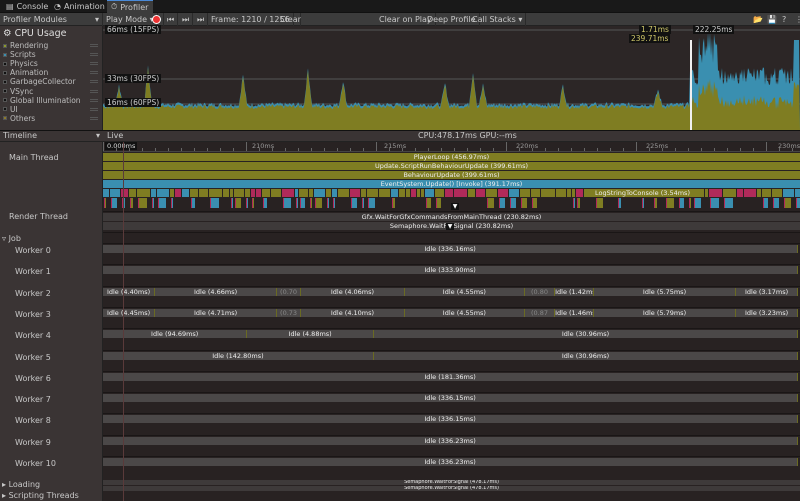  I want to click on thread-worker-8: Worker 8, so click(33, 420).